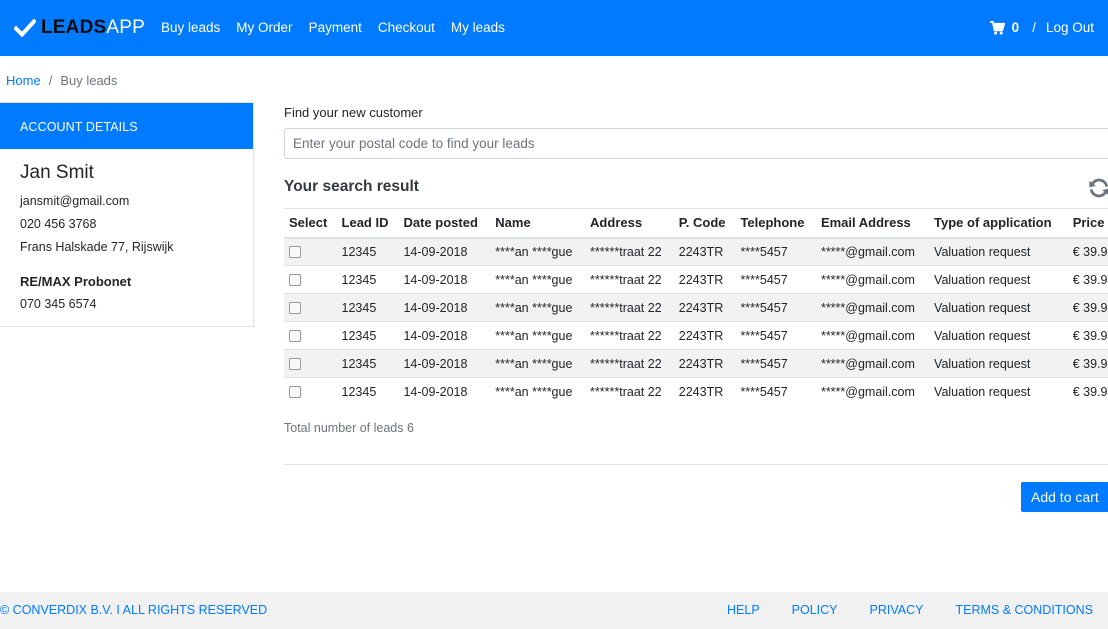 Image resolution: width=1108 pixels, height=629 pixels. Describe the element at coordinates (25, 28) in the screenshot. I see `check-icon` at that location.